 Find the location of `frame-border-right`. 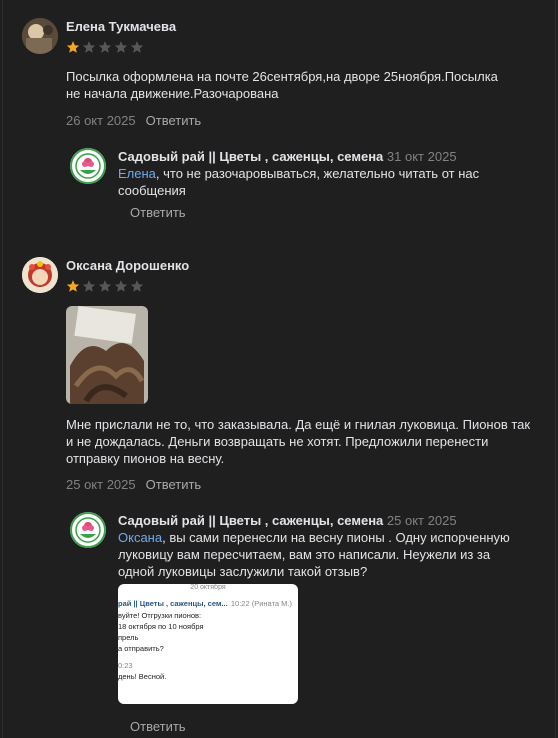

frame-border-right is located at coordinates (555, 369).